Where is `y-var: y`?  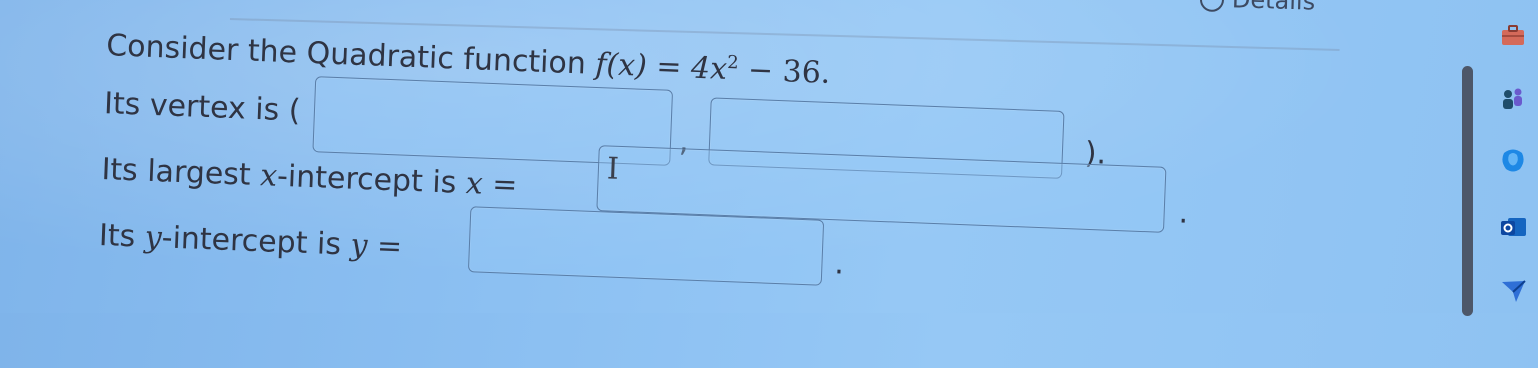
y-var: y is located at coordinates (153, 237).